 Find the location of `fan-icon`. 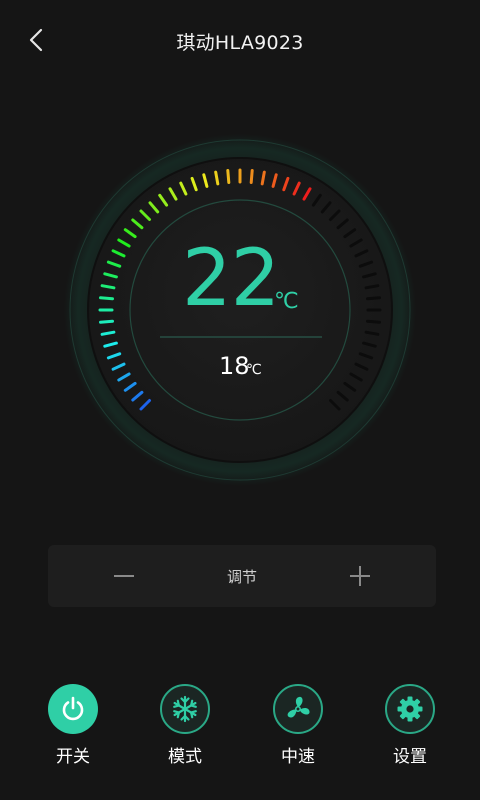

fan-icon is located at coordinates (298, 707).